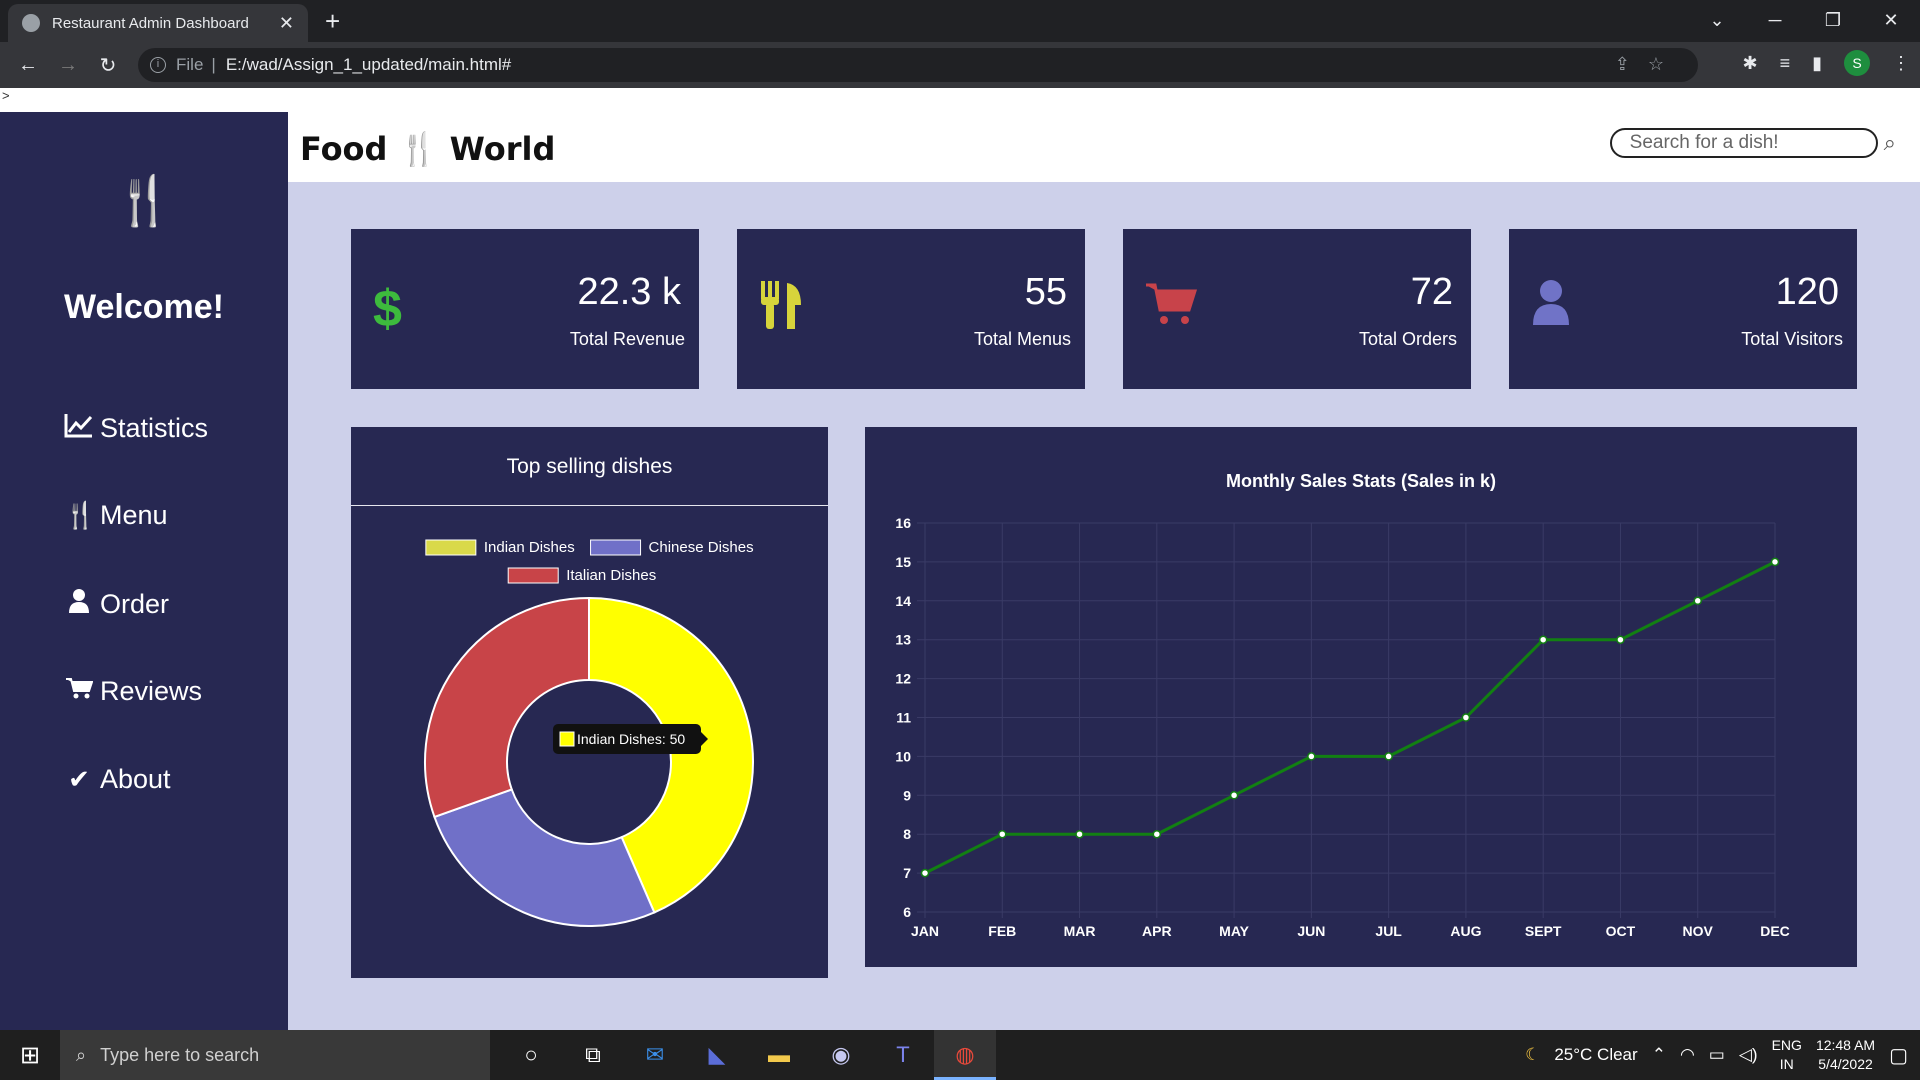 The image size is (1920, 1080). What do you see at coordinates (1901, 63) in the screenshot?
I see `menu-kebab-icon: ⋮` at bounding box center [1901, 63].